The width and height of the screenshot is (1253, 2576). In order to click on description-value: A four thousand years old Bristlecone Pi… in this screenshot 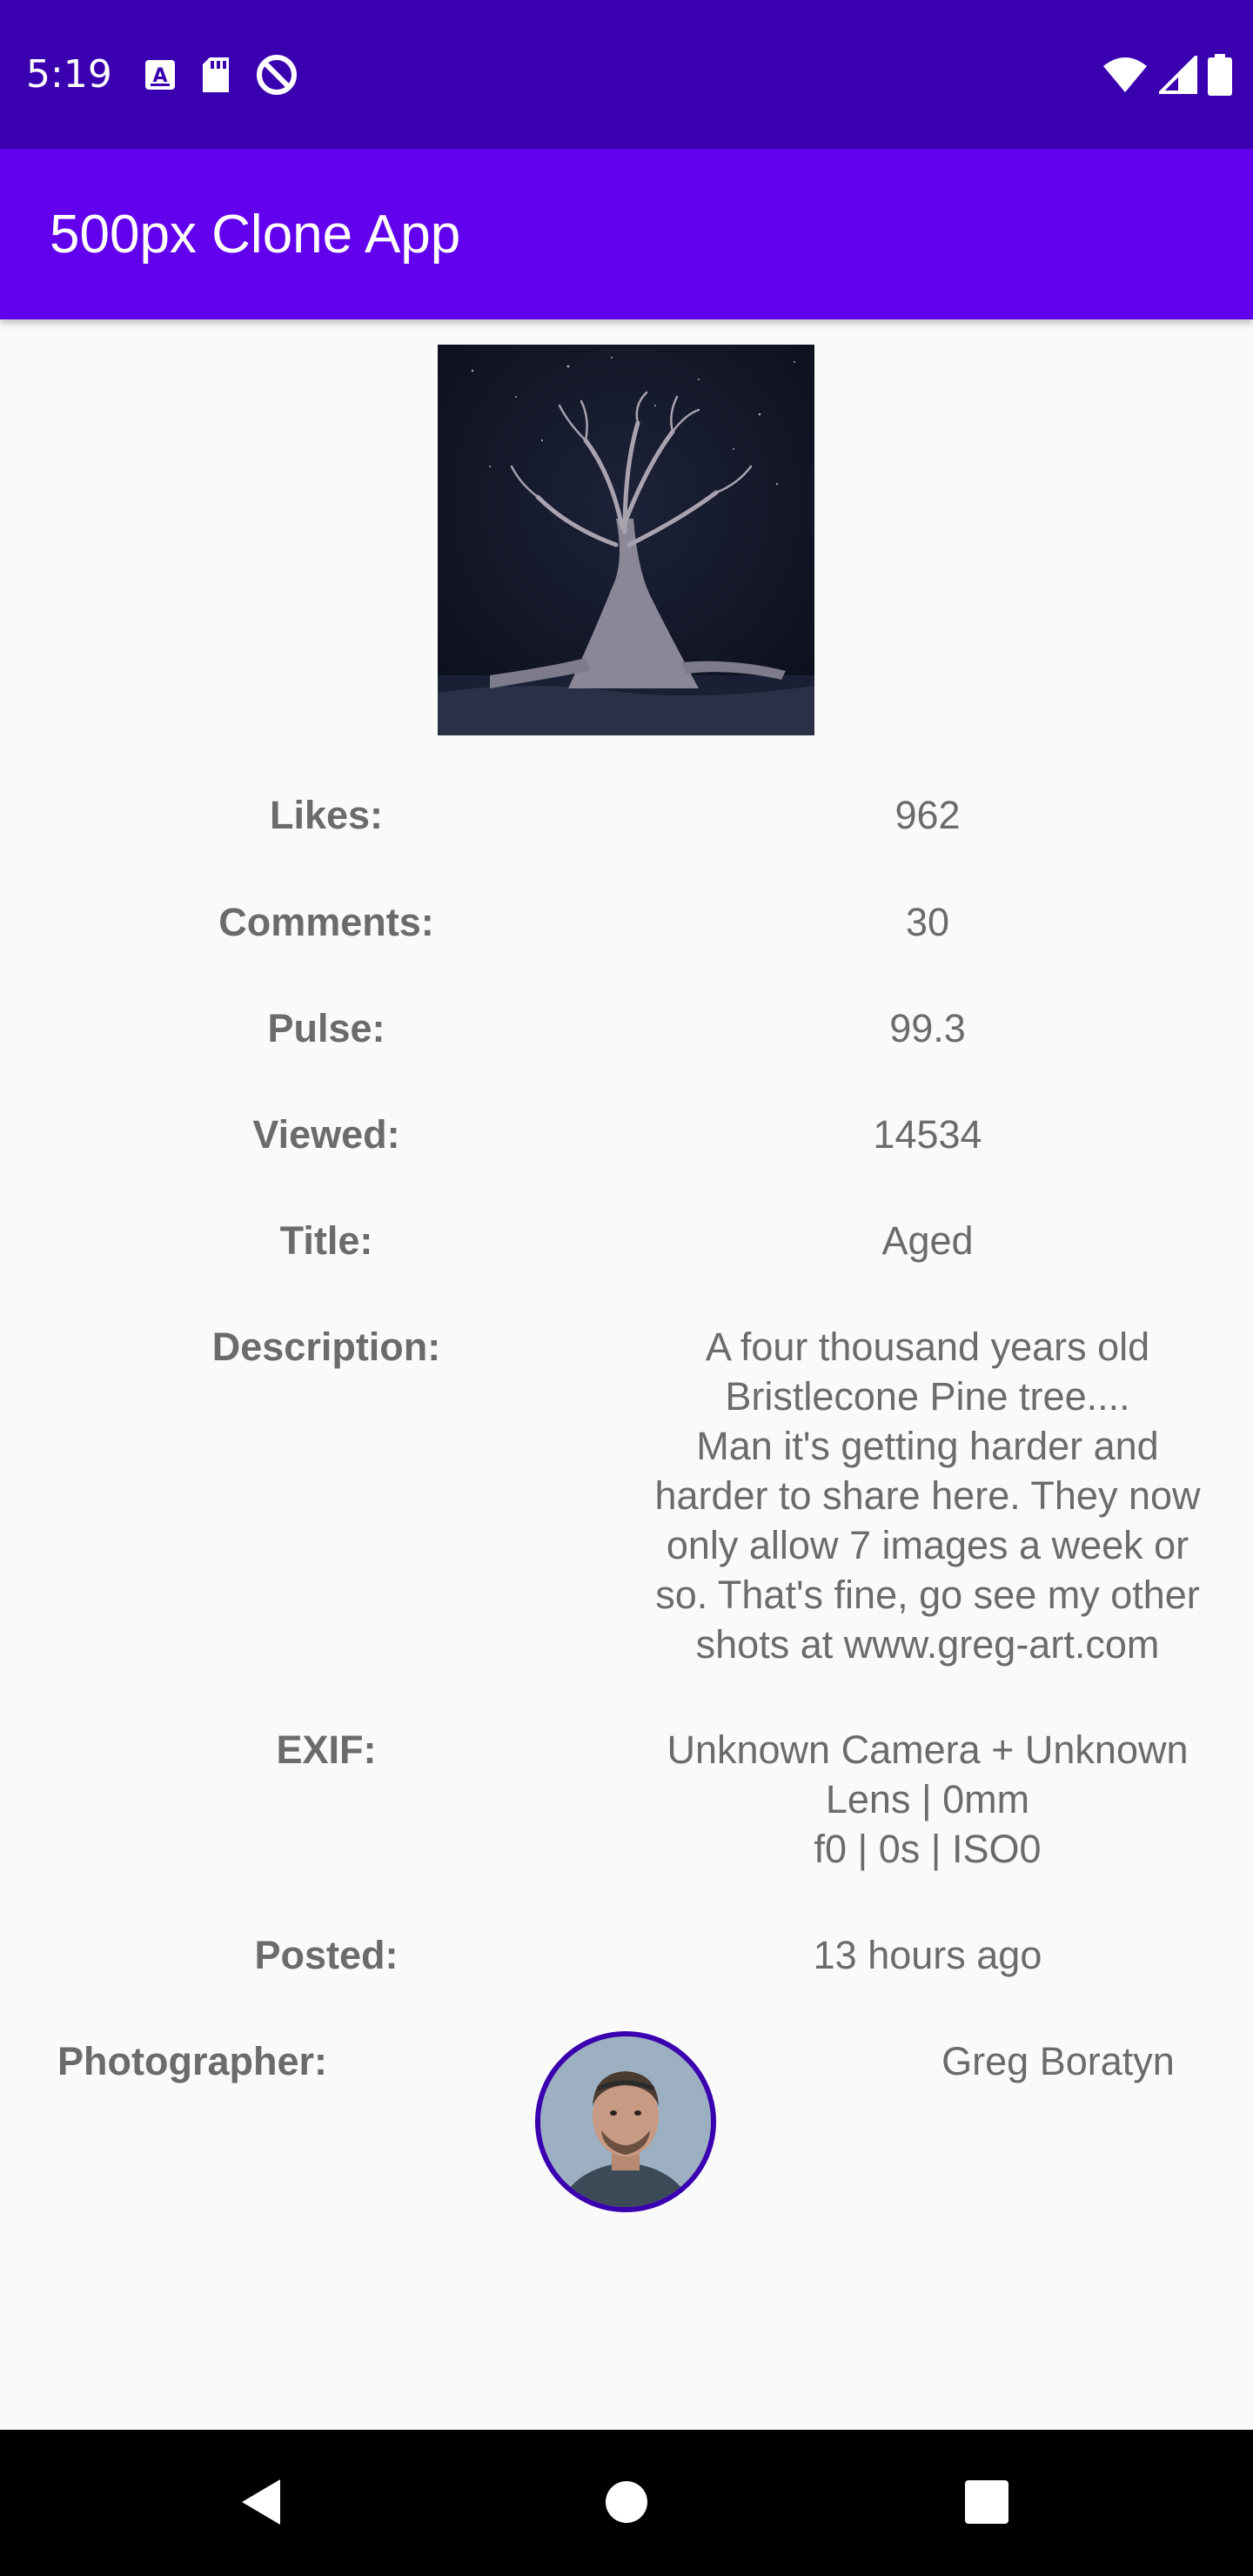, I will do `click(928, 1496)`.